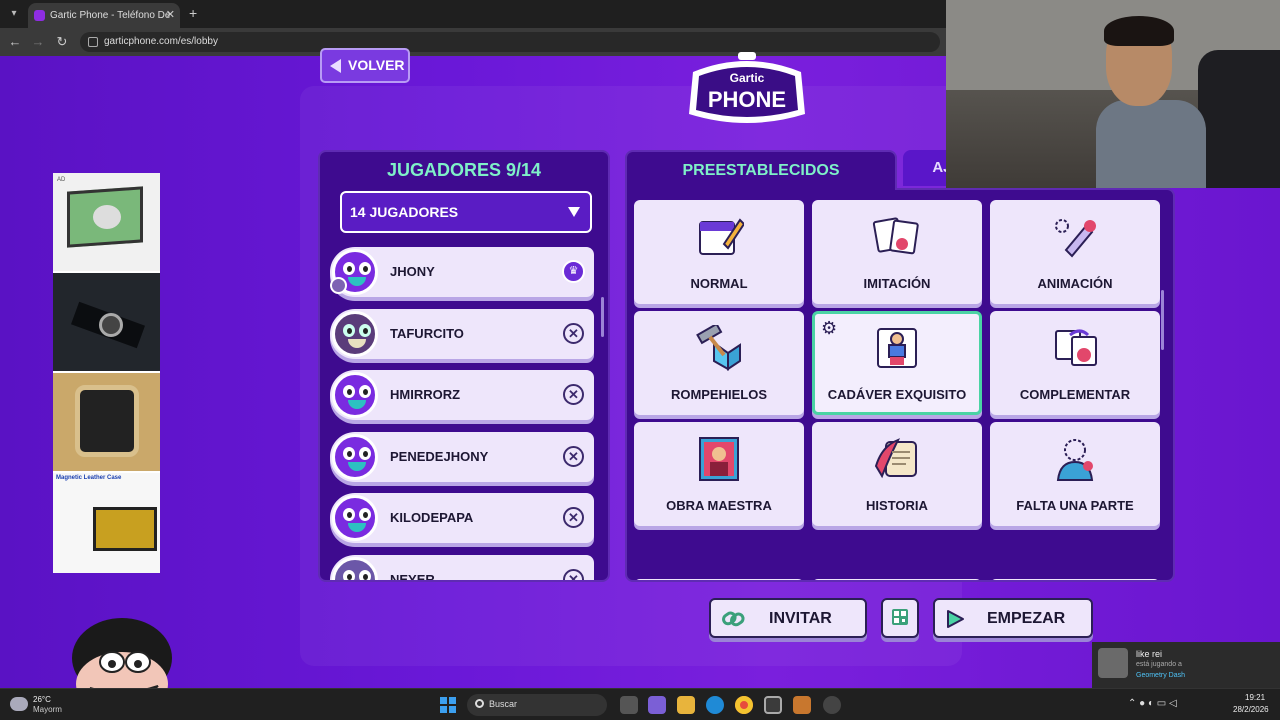 This screenshot has height=720, width=1280. I want to click on player-name: KILODEPAPA, so click(432, 517).